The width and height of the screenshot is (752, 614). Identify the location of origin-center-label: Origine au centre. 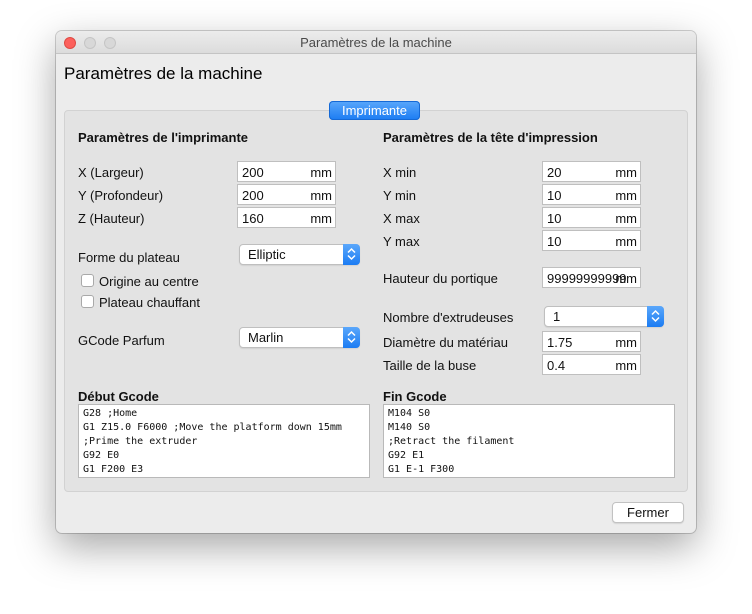
(149, 281).